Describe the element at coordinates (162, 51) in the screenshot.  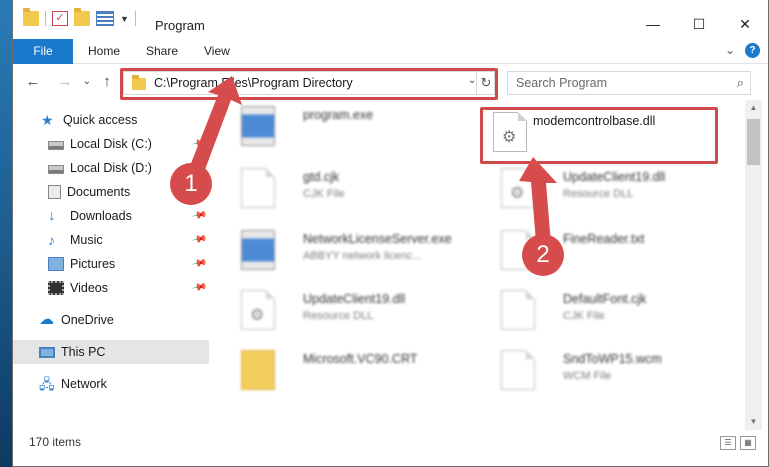
I see `tab-share: Share` at that location.